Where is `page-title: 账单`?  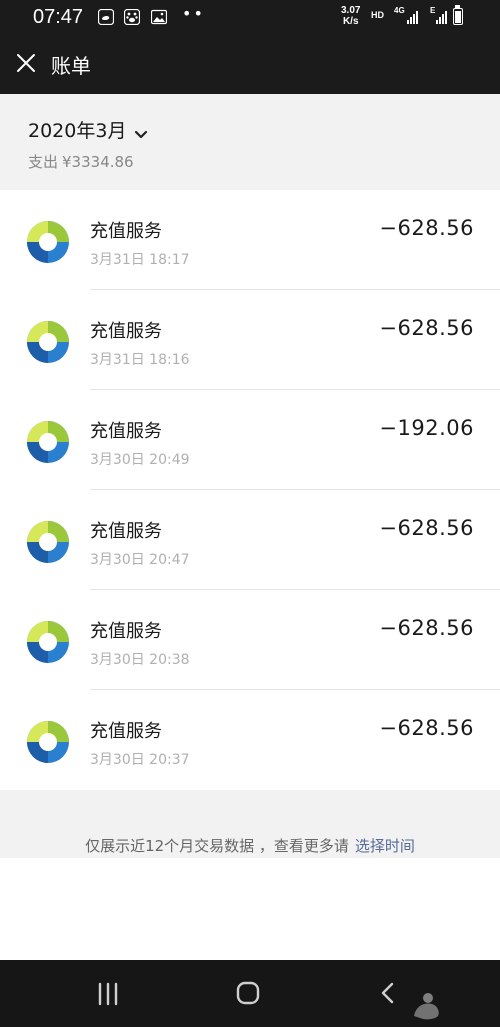 page-title: 账单 is located at coordinates (71, 66).